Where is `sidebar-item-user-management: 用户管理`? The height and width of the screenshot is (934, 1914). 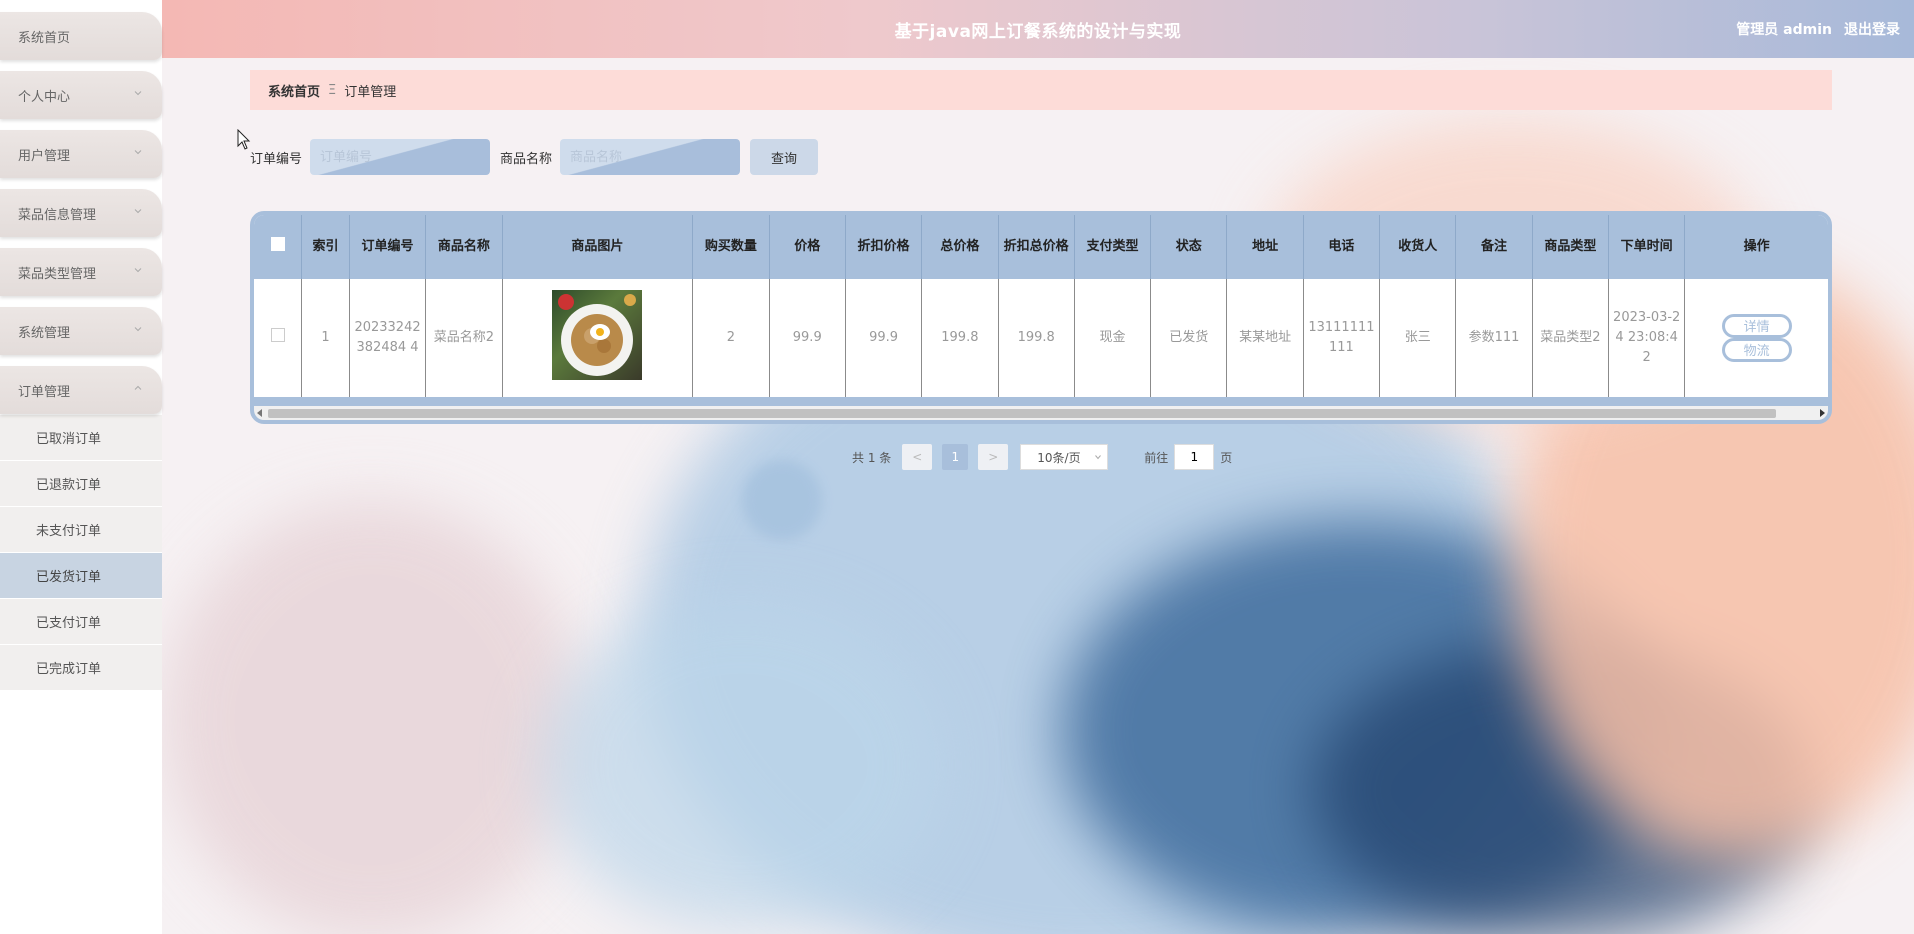
sidebar-item-user-management: 用户管理 is located at coordinates (81, 154).